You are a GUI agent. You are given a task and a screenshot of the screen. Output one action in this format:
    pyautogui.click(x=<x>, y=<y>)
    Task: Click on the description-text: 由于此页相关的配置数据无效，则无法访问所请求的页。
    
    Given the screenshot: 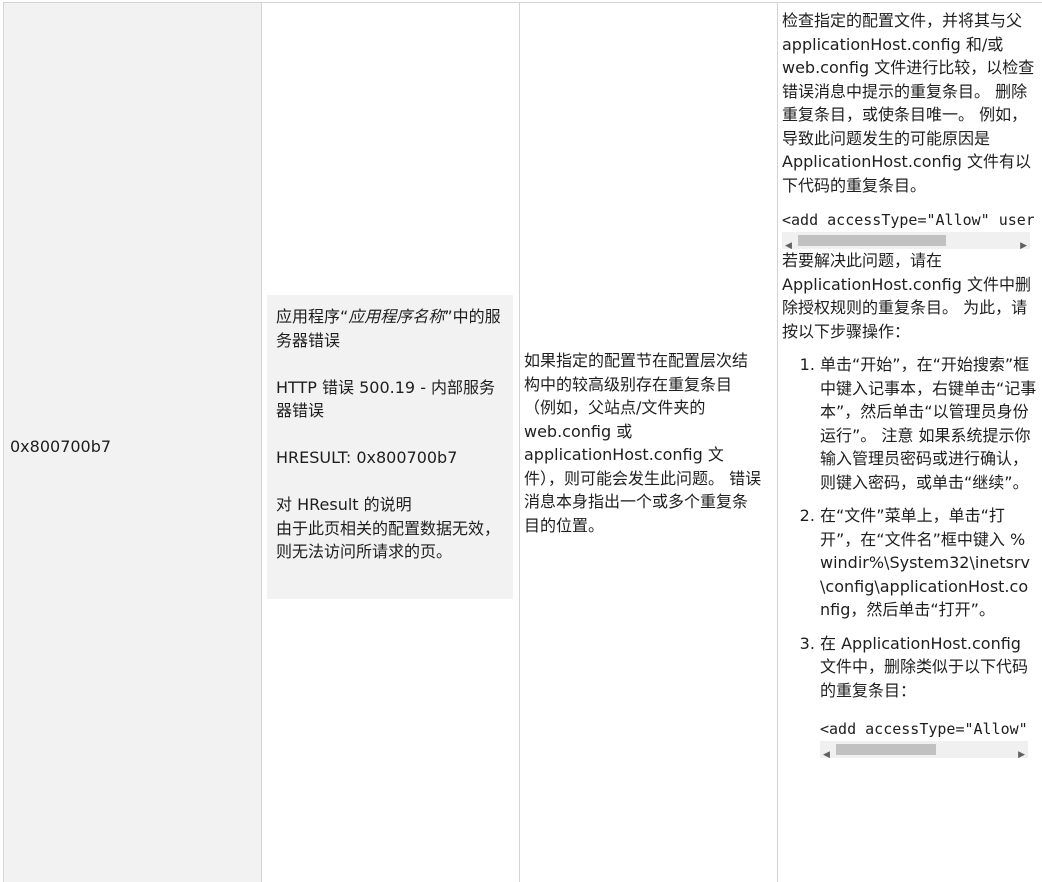 What is the action you would take?
    pyautogui.click(x=388, y=540)
    